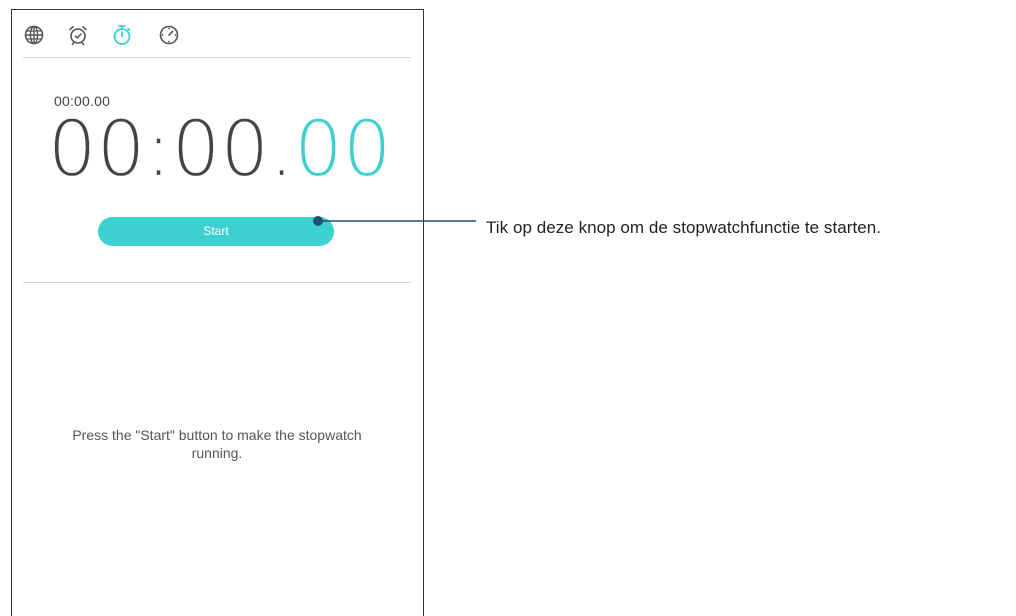  What do you see at coordinates (217, 282) in the screenshot?
I see `section-divider` at bounding box center [217, 282].